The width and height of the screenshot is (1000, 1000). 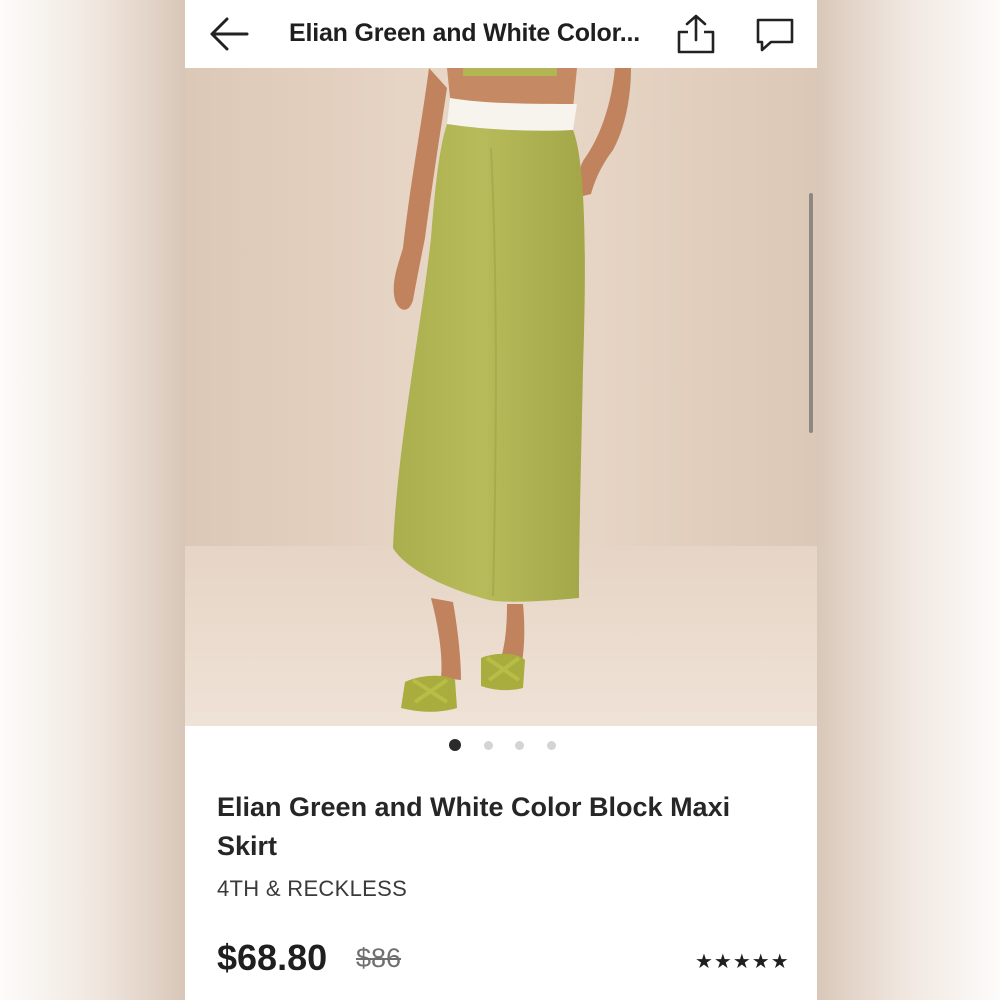 I want to click on share-button, so click(x=696, y=34).